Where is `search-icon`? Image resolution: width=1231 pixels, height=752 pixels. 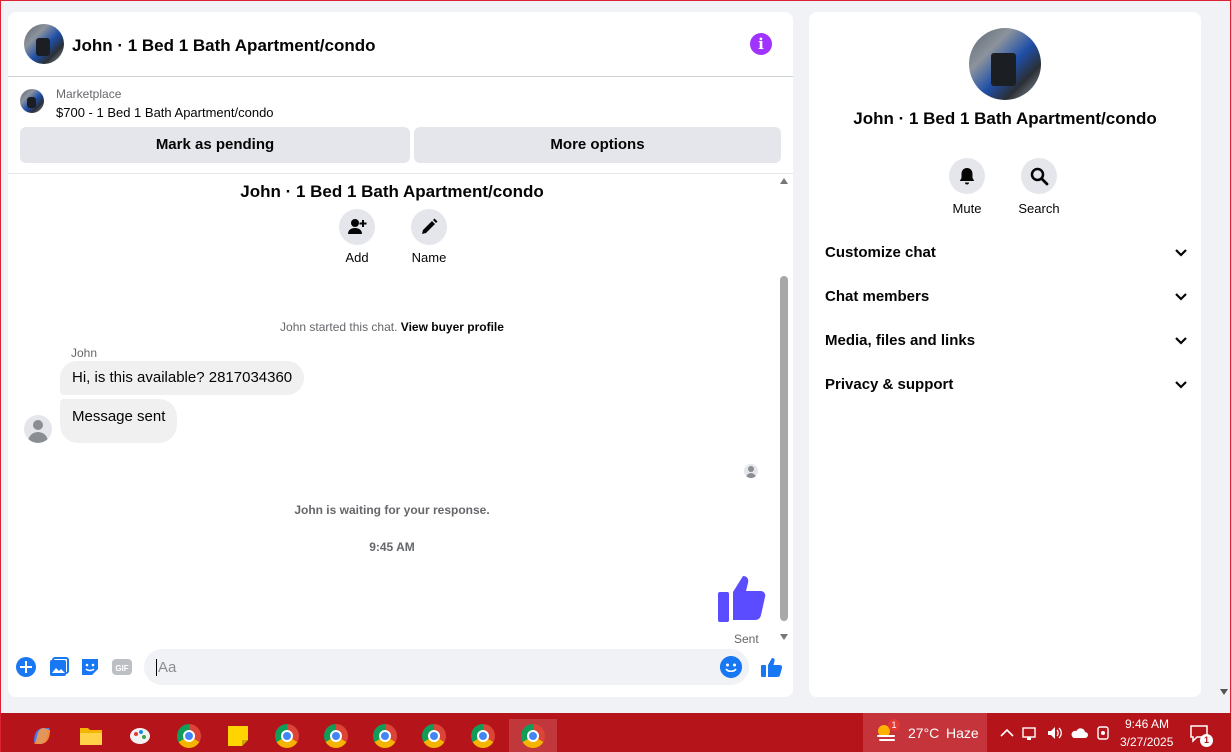 search-icon is located at coordinates (1039, 176).